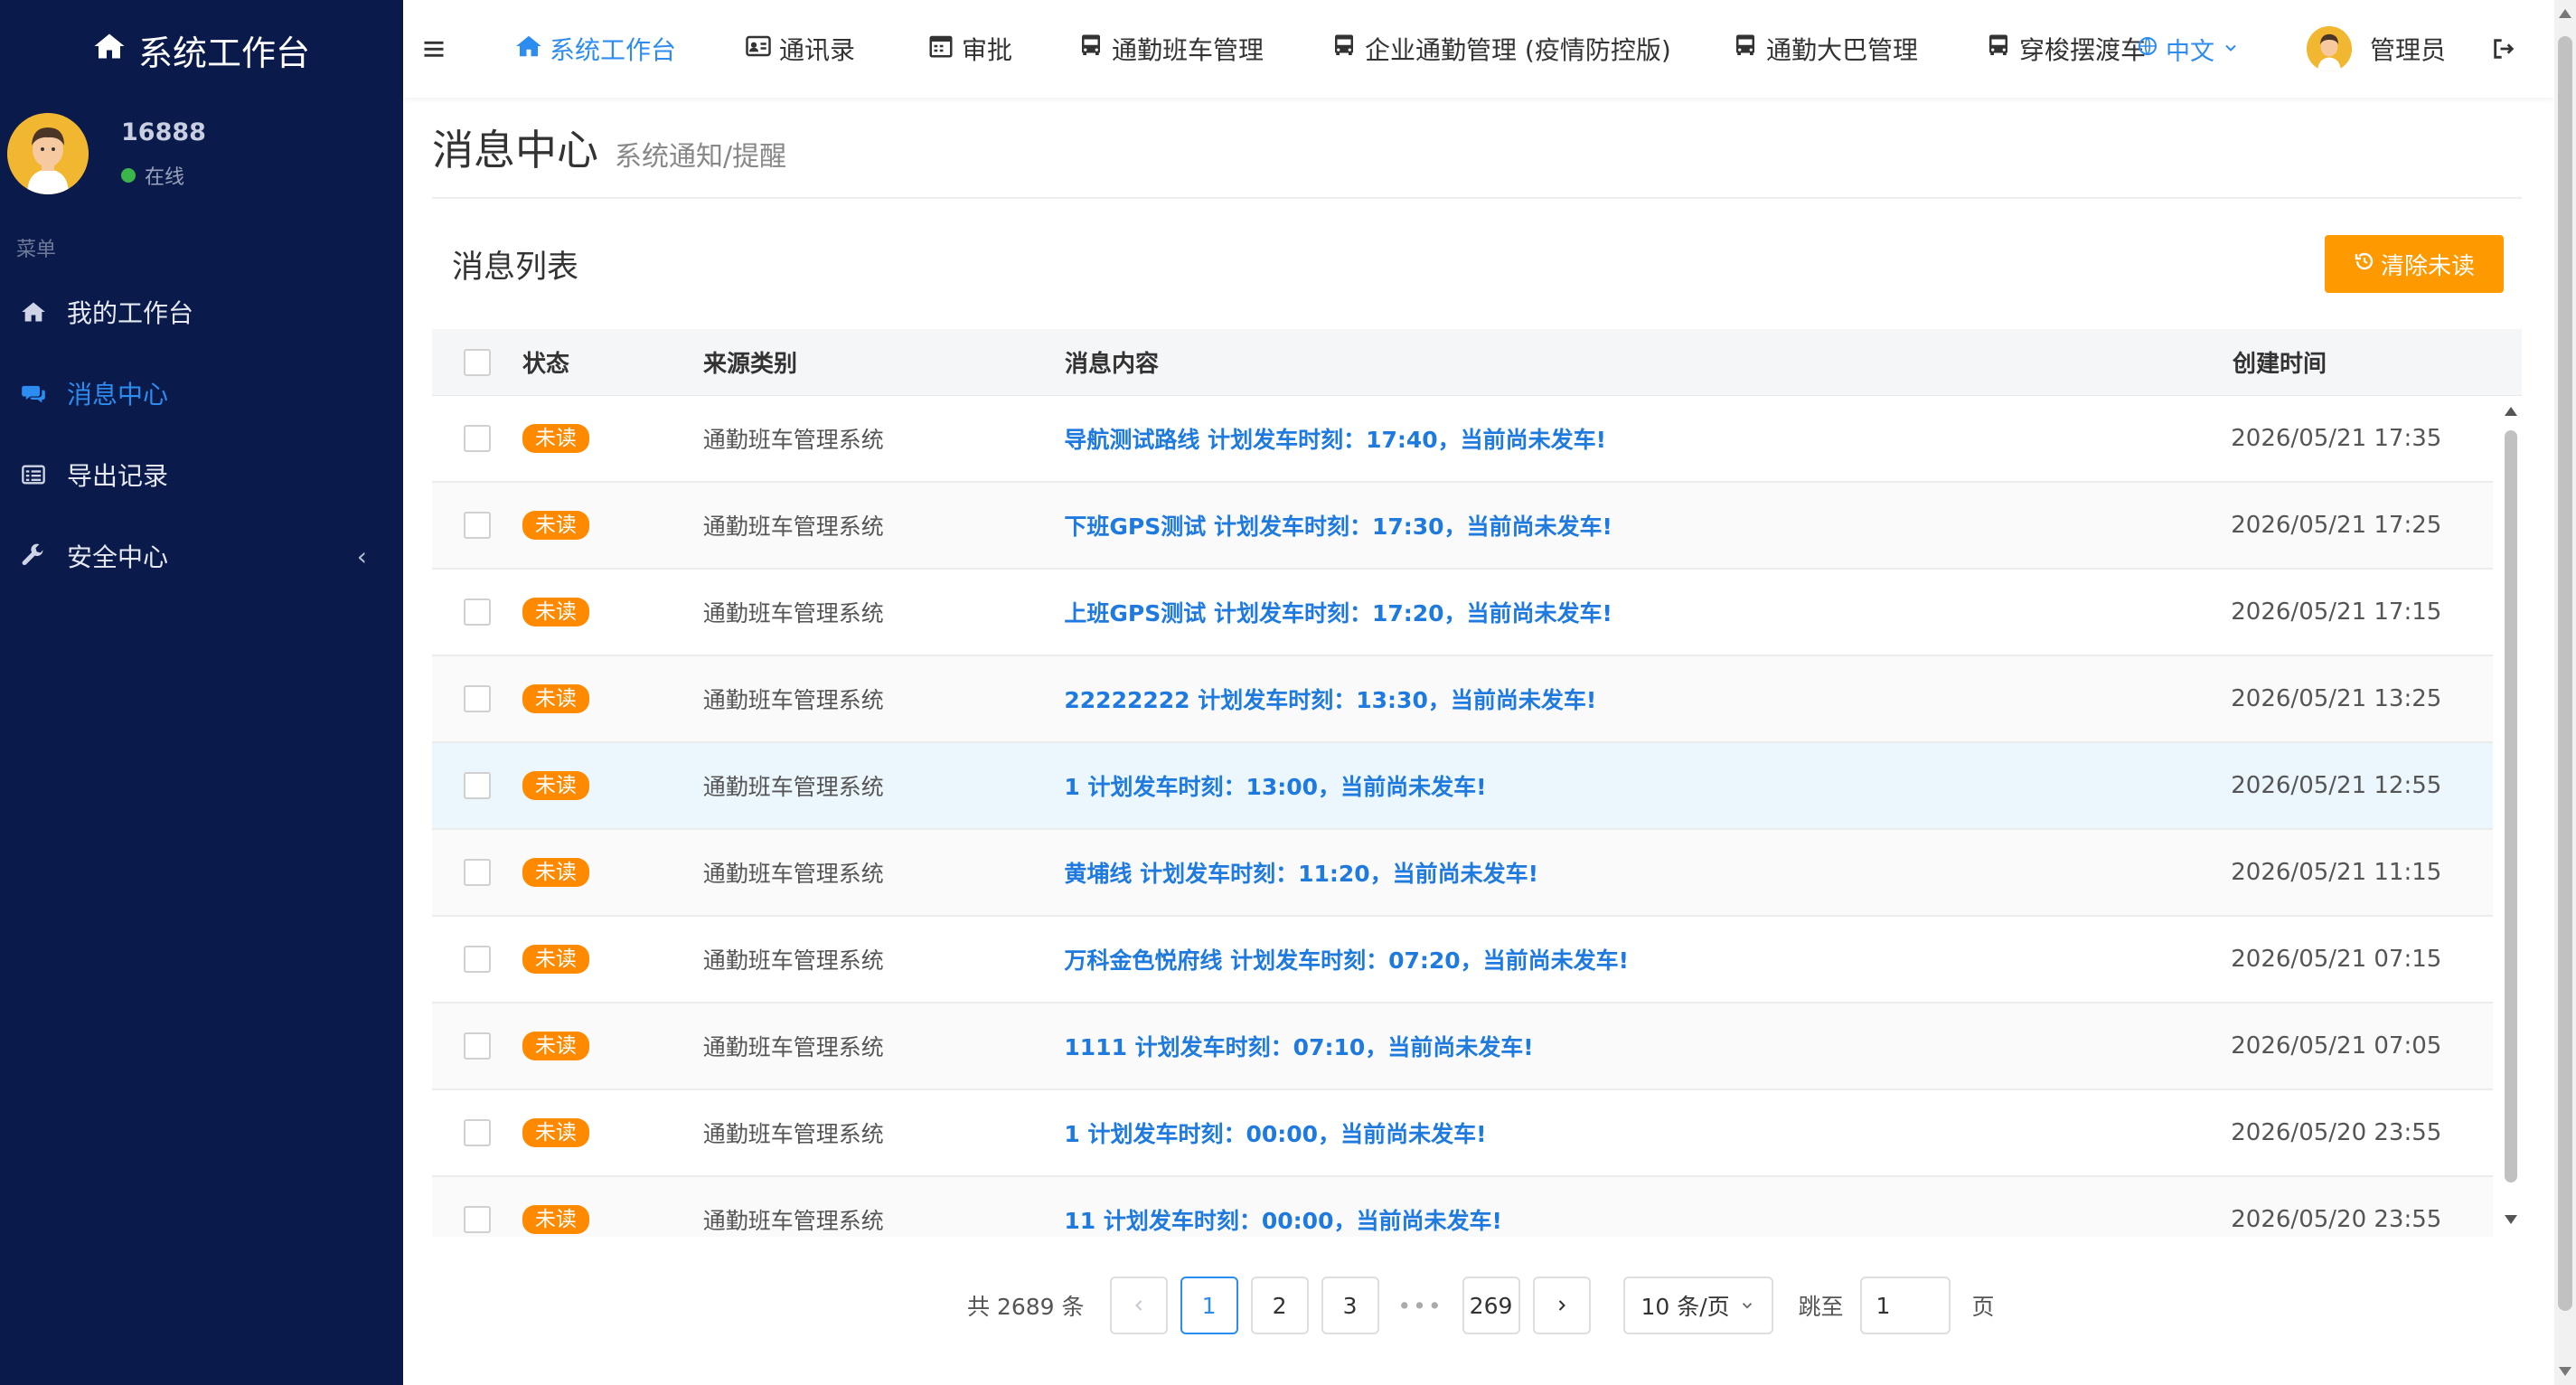 This screenshot has width=2576, height=1385. What do you see at coordinates (1298, 1047) in the screenshot?
I see `message-link: 1111 计划发车时刻：07:10，当前尚未发车!` at bounding box center [1298, 1047].